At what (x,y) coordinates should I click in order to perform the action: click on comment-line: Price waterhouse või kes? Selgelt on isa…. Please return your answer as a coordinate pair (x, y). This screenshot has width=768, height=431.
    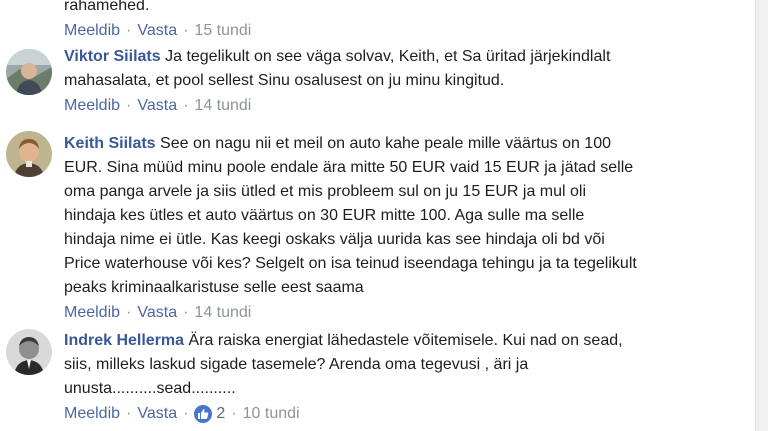
    Looking at the image, I should click on (350, 263).